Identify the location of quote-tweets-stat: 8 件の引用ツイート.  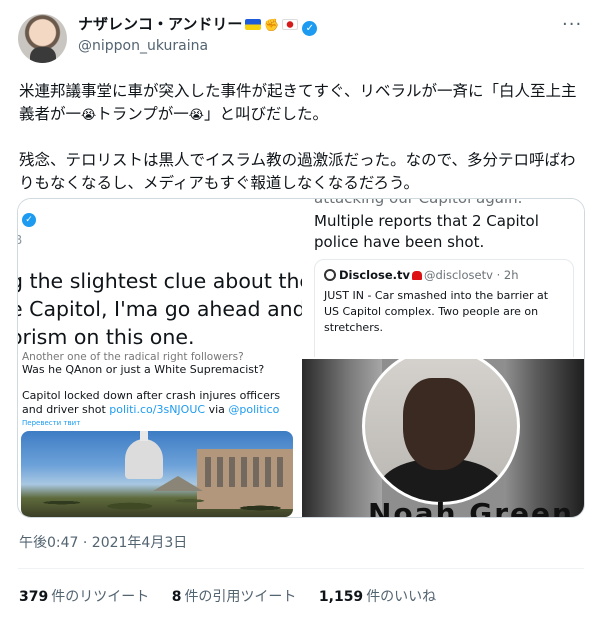
(234, 596).